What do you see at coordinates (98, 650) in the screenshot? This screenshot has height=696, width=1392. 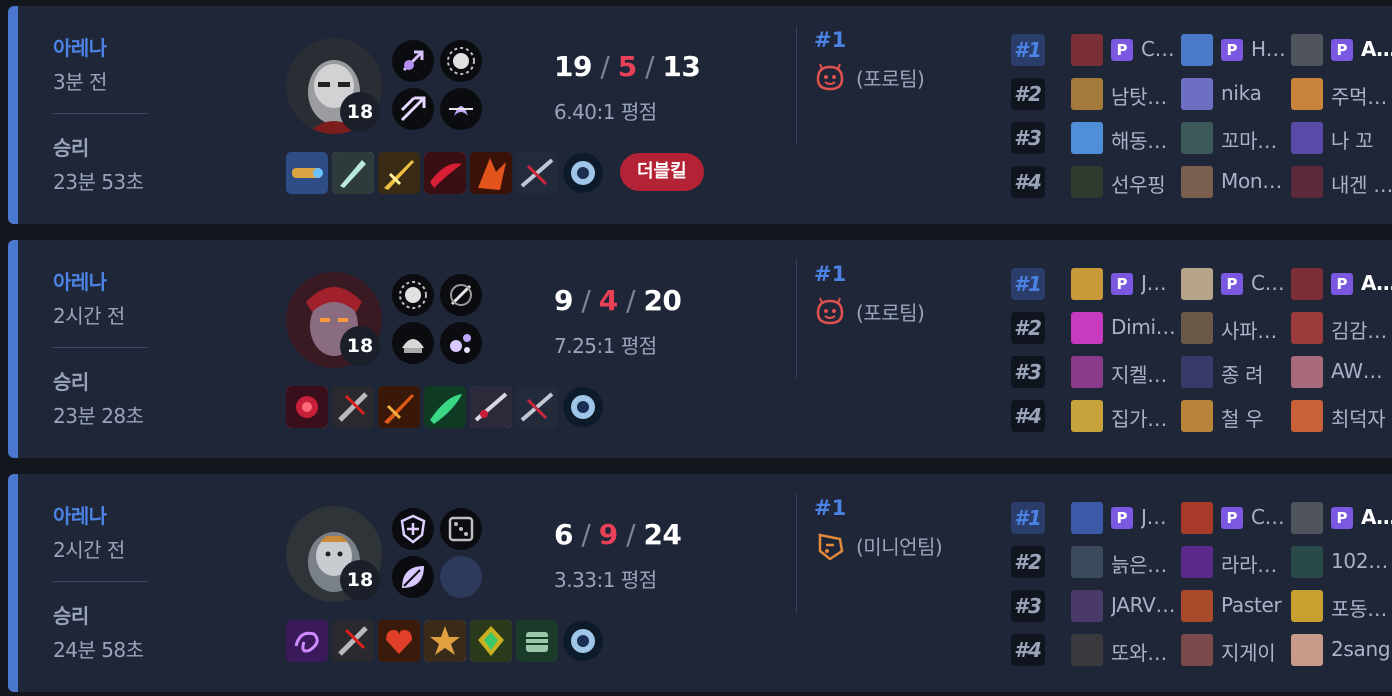 I see `match-duration: 24분 58초` at bounding box center [98, 650].